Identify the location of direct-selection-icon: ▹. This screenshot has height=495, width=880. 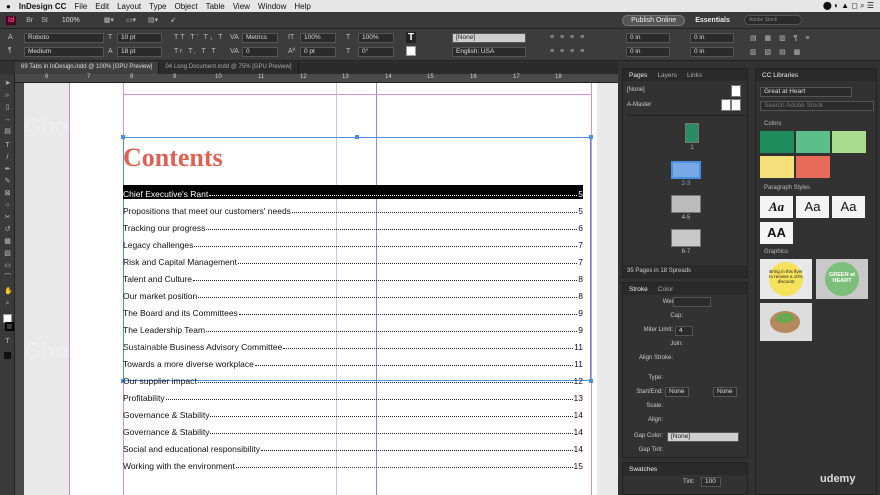
(7, 95).